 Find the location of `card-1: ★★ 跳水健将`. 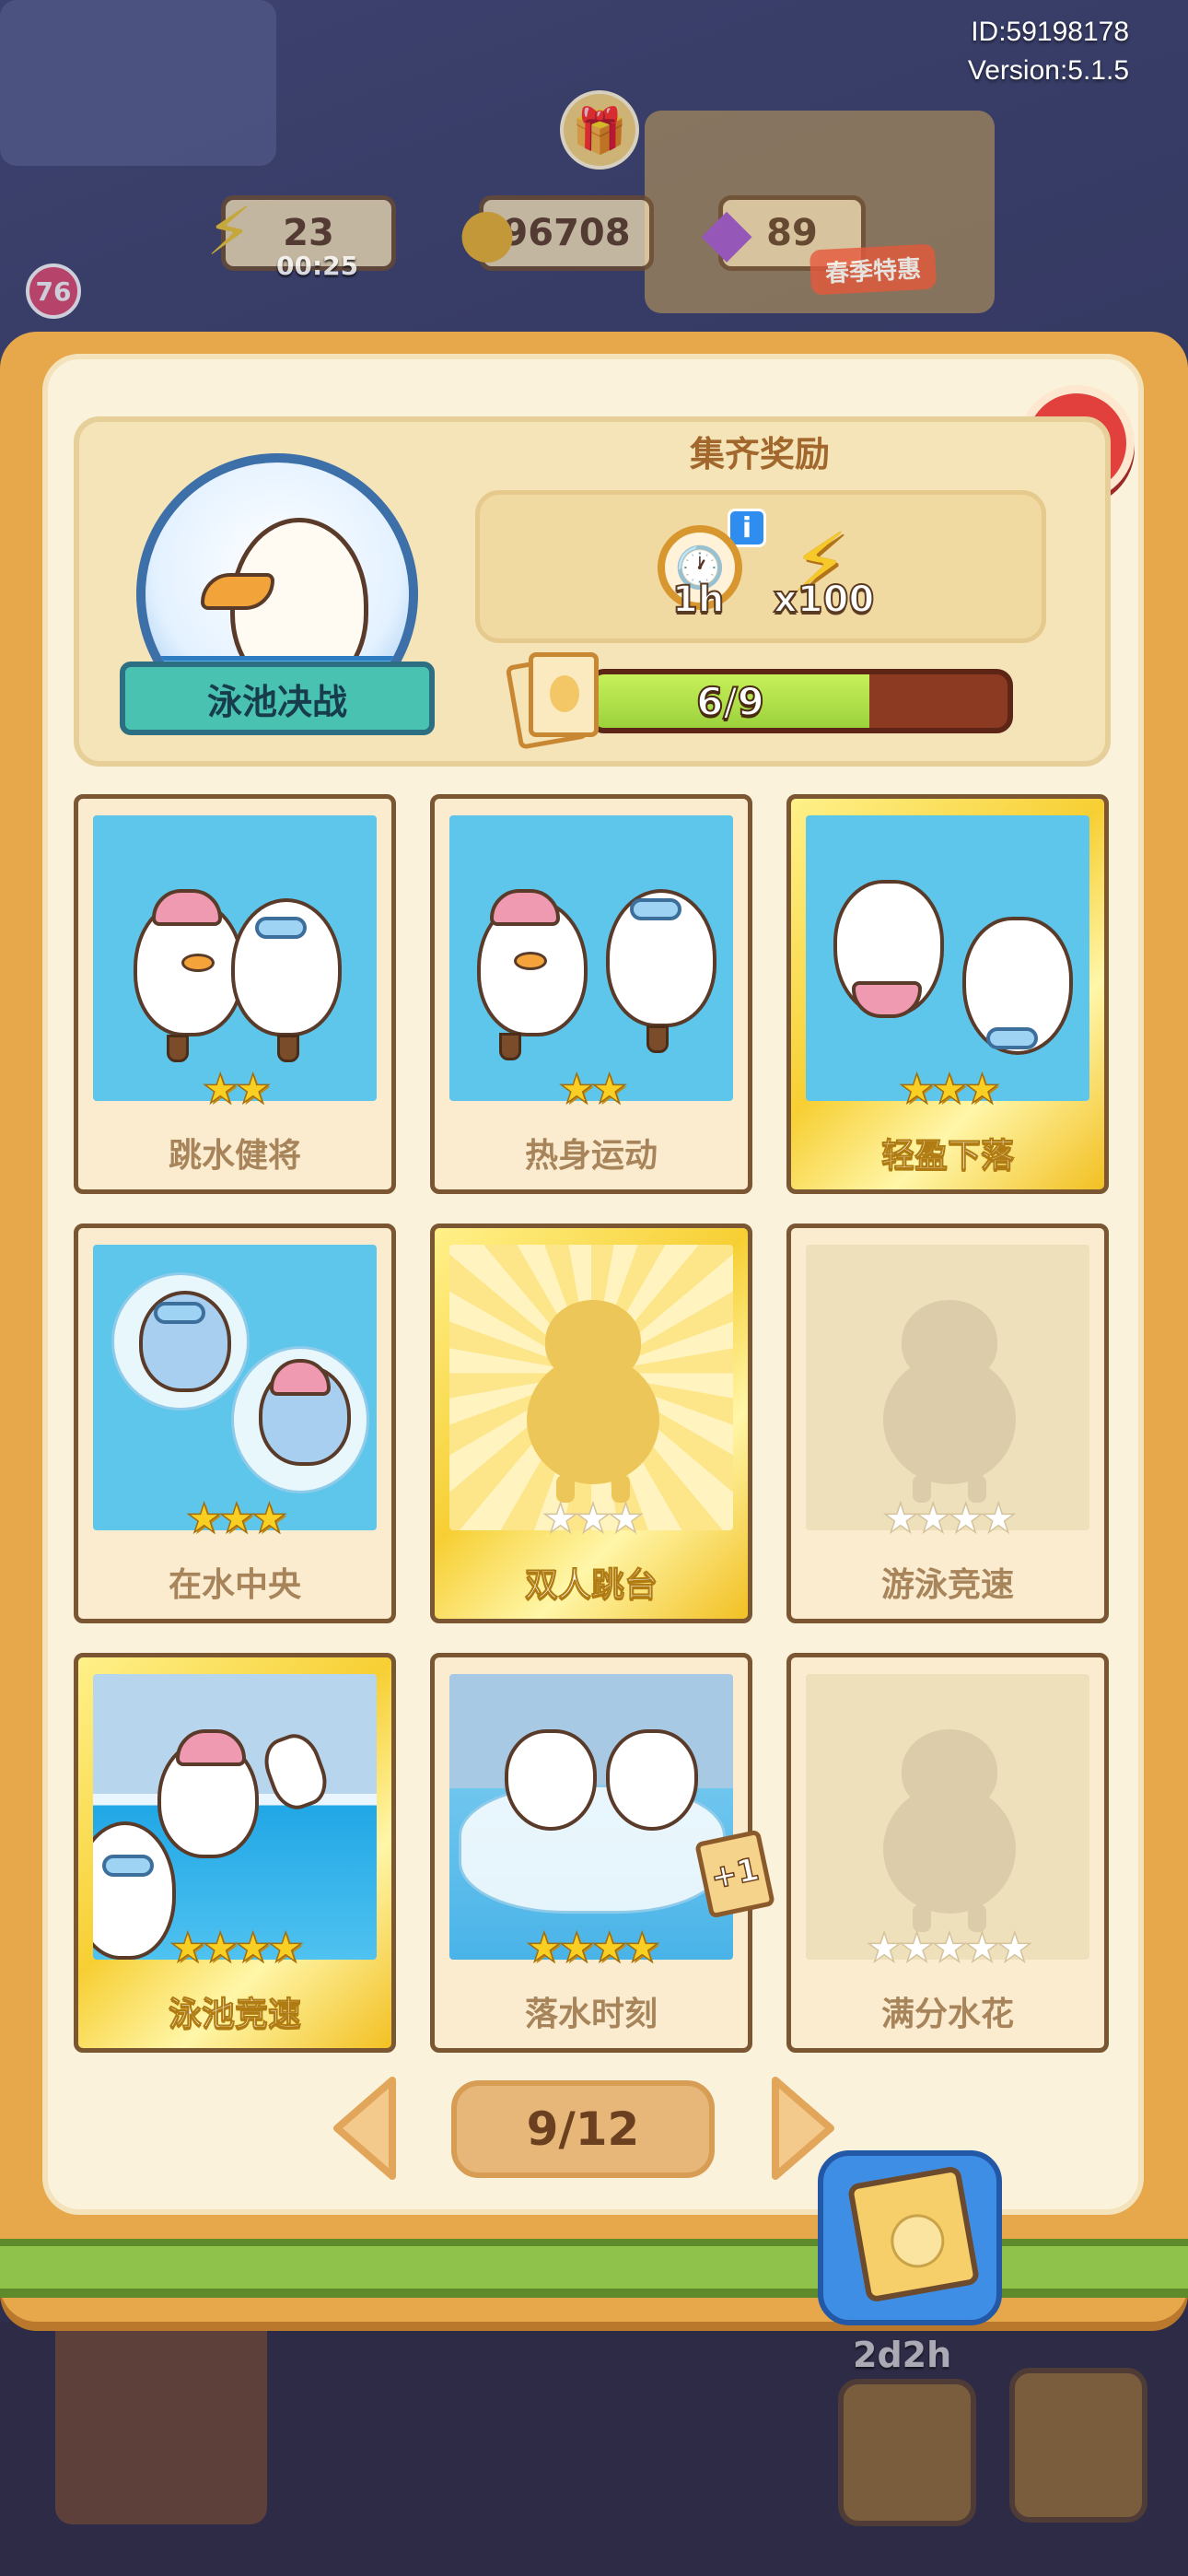

card-1: ★★ 跳水健将 is located at coordinates (235, 994).